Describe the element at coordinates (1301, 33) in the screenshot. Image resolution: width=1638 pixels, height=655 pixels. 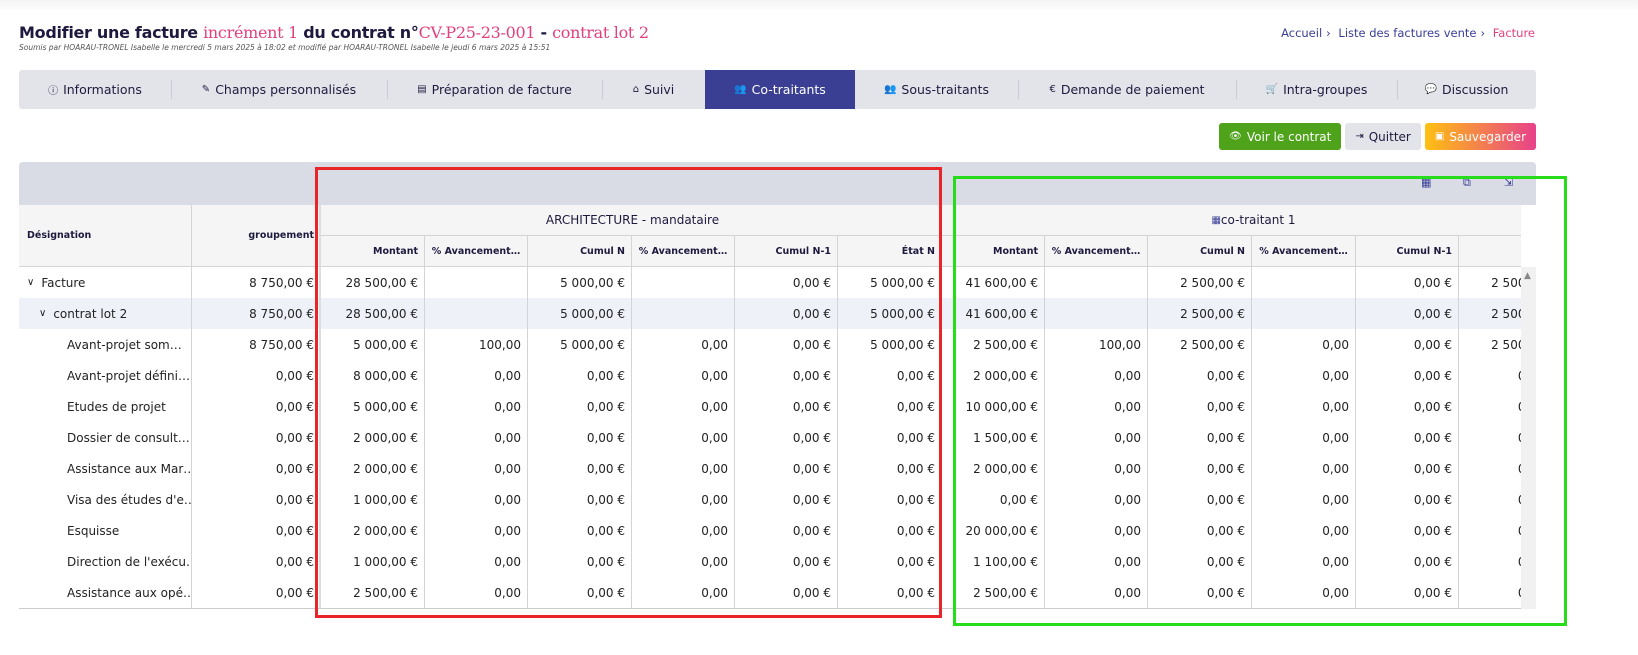
I see `breadcrumb-home: Accueil` at that location.